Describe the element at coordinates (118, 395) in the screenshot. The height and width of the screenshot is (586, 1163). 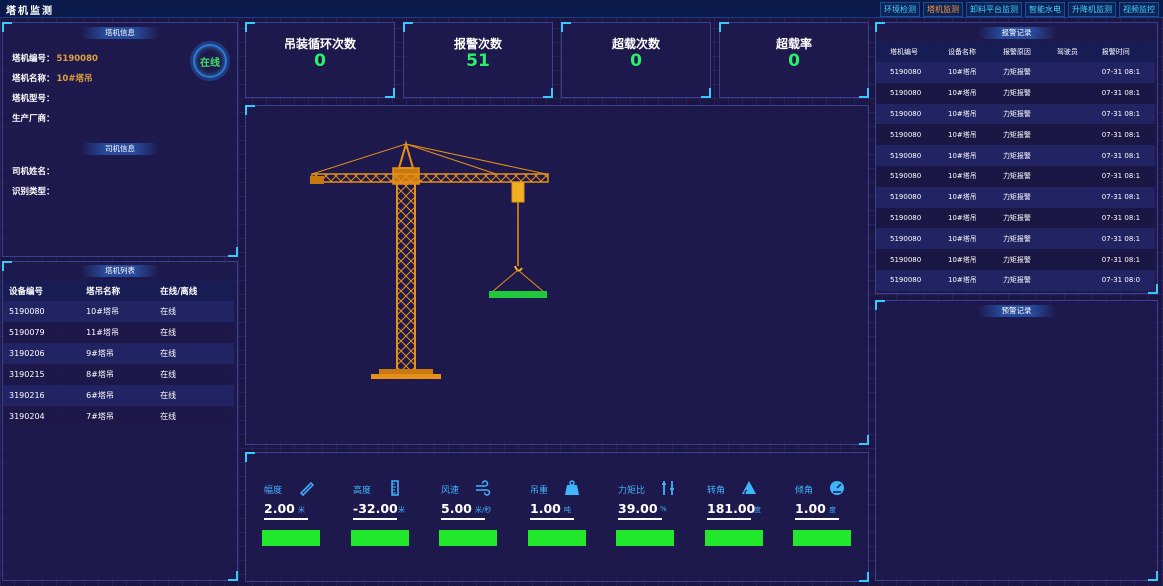
I see `table-row: 3190216 6#塔吊 在线` at that location.